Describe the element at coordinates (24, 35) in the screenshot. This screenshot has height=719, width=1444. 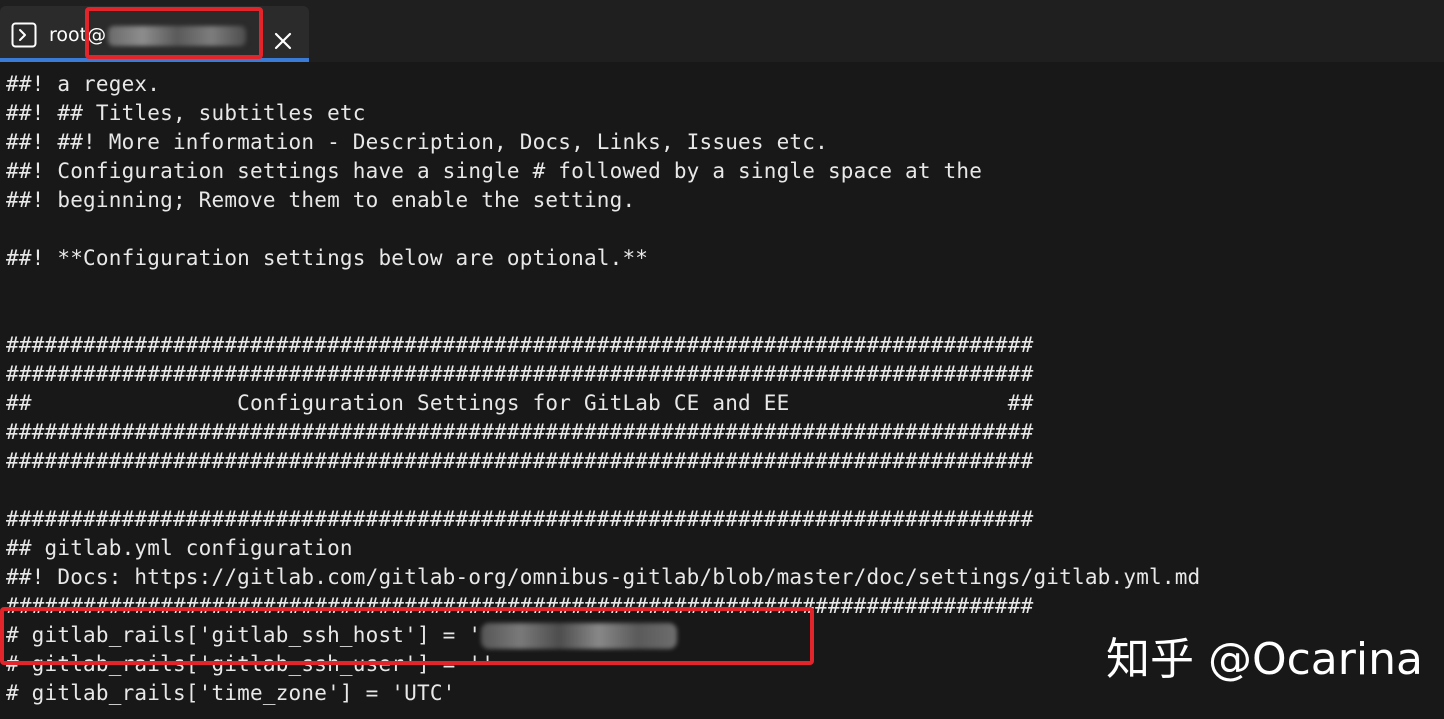
I see `terminal-prompt-icon` at that location.